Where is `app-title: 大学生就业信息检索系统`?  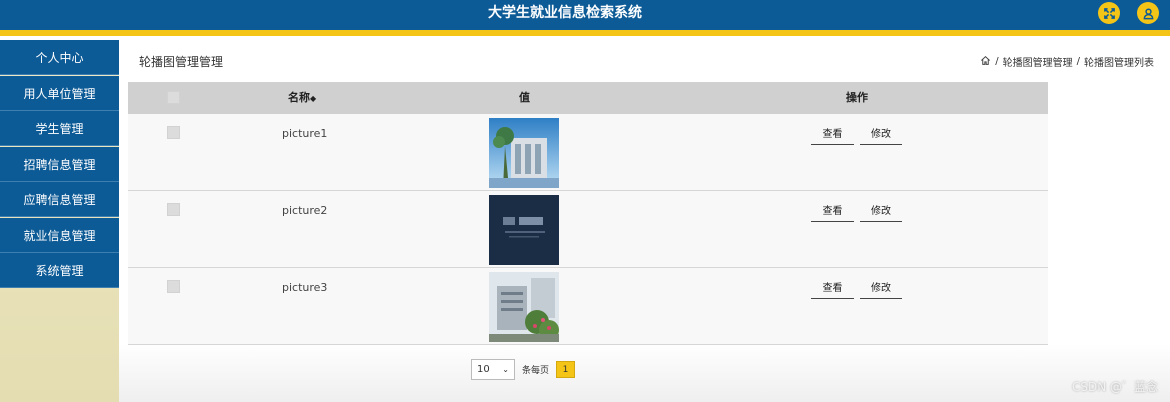 app-title: 大学生就业信息检索系统 is located at coordinates (565, 13).